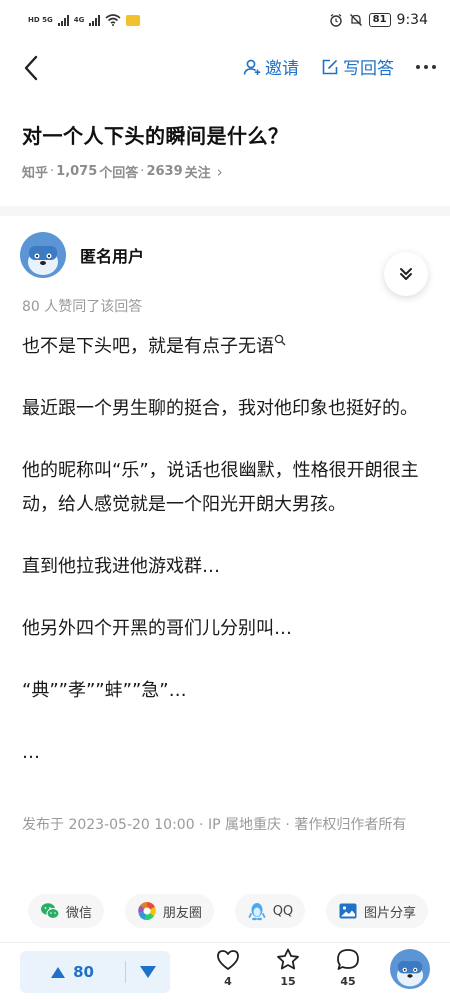  What do you see at coordinates (119, 173) in the screenshot?
I see `answers-label: 个回答` at bounding box center [119, 173].